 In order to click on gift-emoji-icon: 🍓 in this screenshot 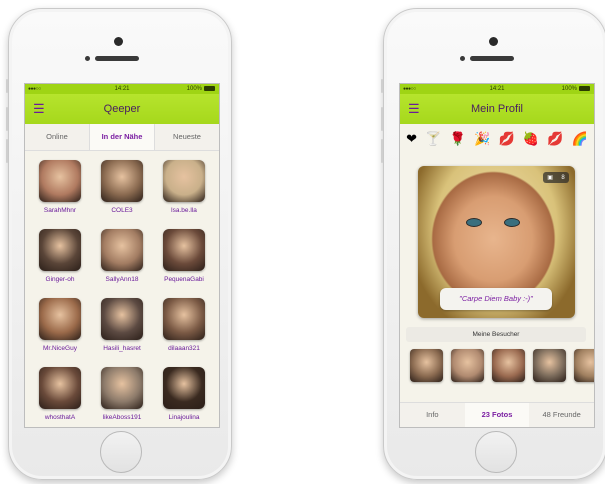, I will do `click(531, 138)`.